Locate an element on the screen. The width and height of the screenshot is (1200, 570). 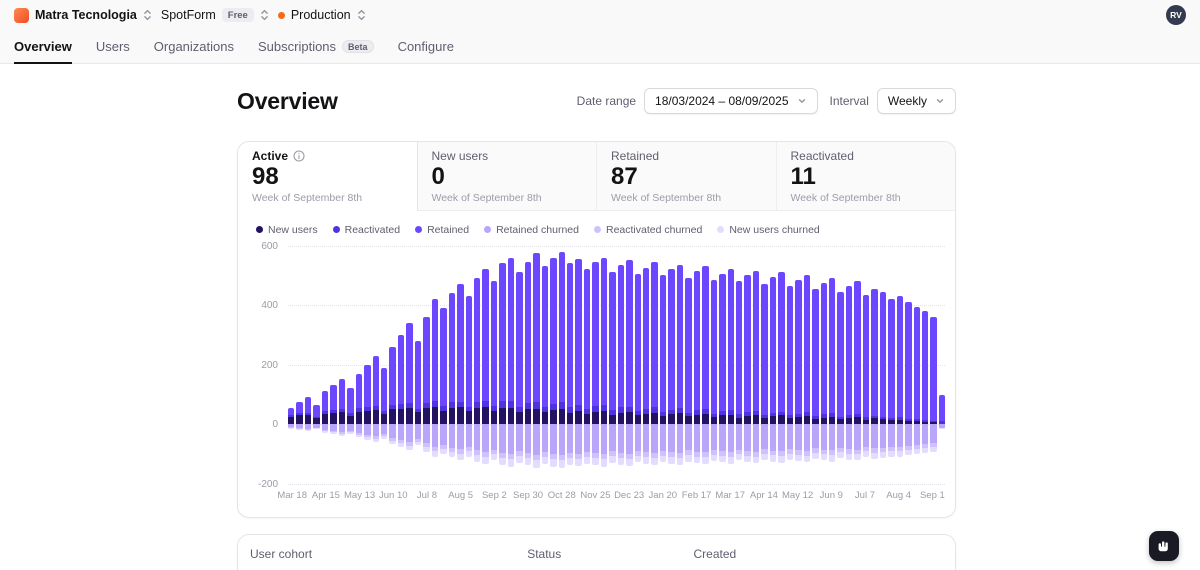
legend-item-retained: Retained is located at coordinates (442, 230).